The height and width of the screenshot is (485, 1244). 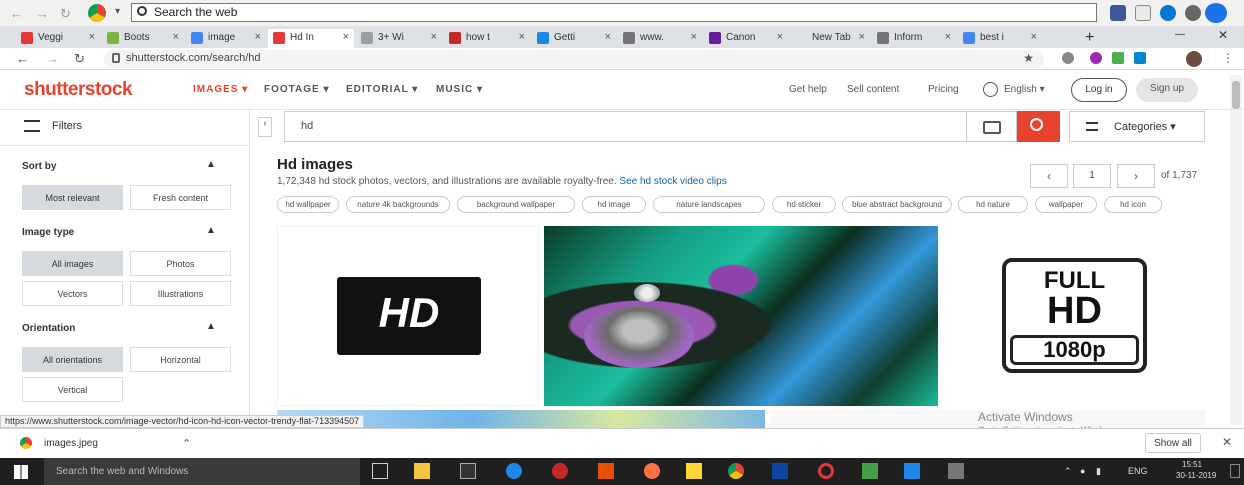 What do you see at coordinates (399, 38) in the screenshot?
I see `browser-tab: 3+ Wi ×` at bounding box center [399, 38].